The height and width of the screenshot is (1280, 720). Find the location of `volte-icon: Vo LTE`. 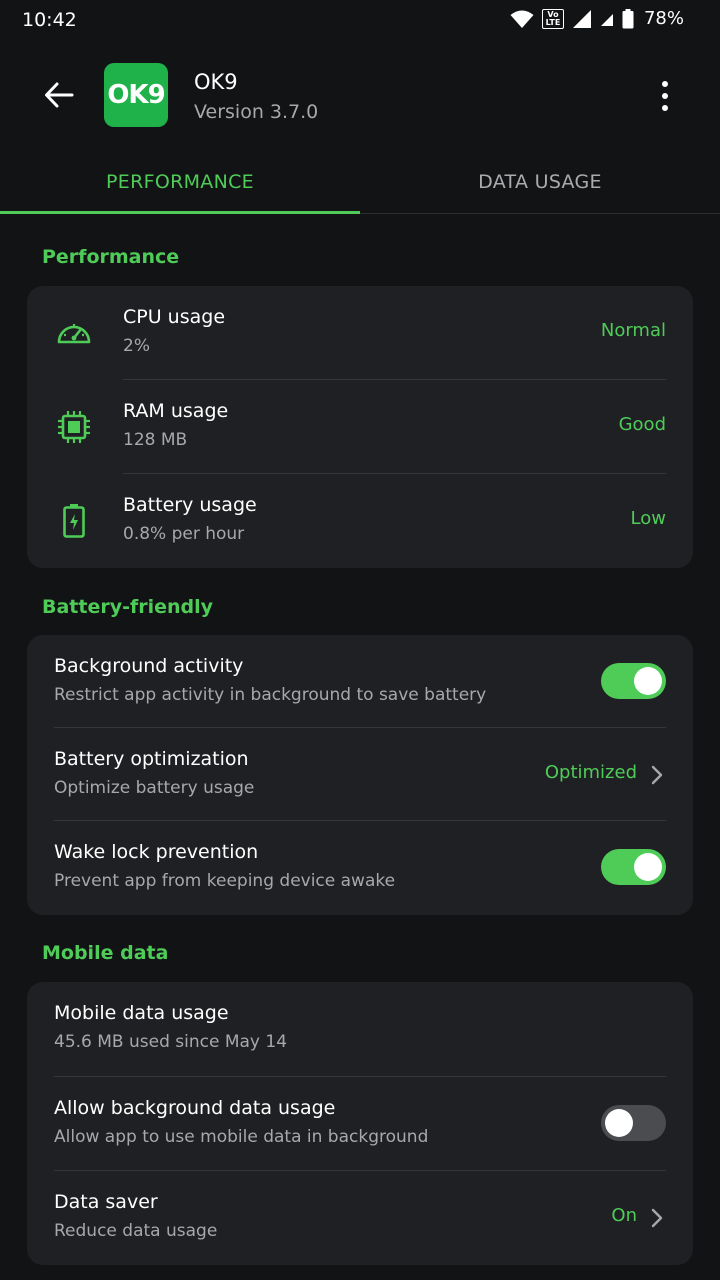

volte-icon: Vo LTE is located at coordinates (552, 18).